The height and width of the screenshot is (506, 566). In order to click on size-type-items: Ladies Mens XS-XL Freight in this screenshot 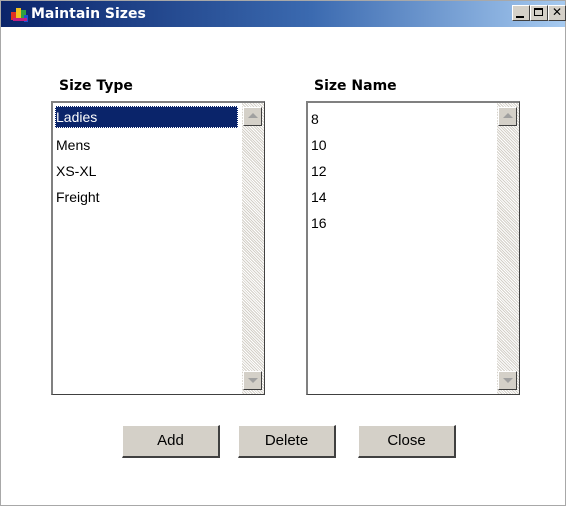, I will do `click(146, 158)`.